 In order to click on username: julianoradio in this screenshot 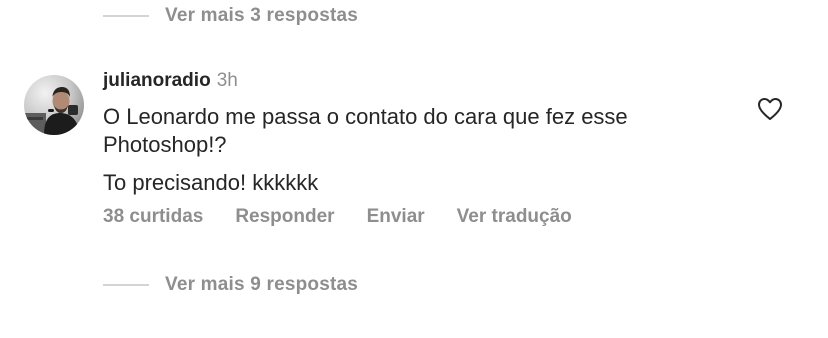, I will do `click(157, 81)`.